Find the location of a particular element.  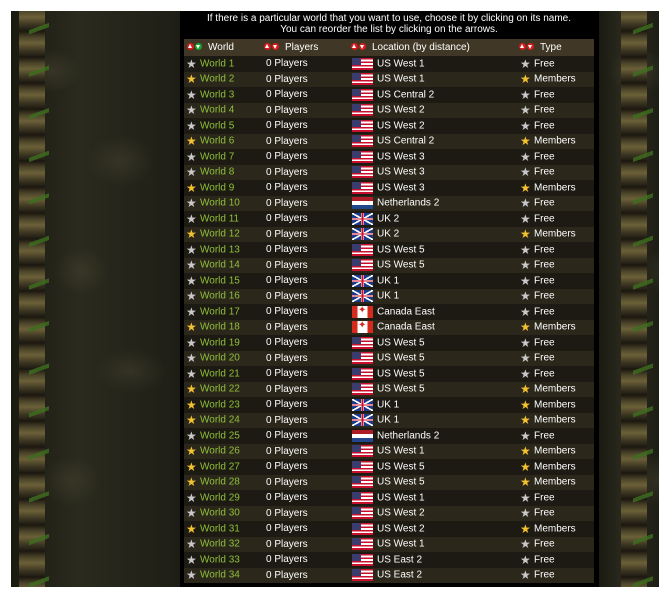

header-type-label: Type is located at coordinates (551, 48).